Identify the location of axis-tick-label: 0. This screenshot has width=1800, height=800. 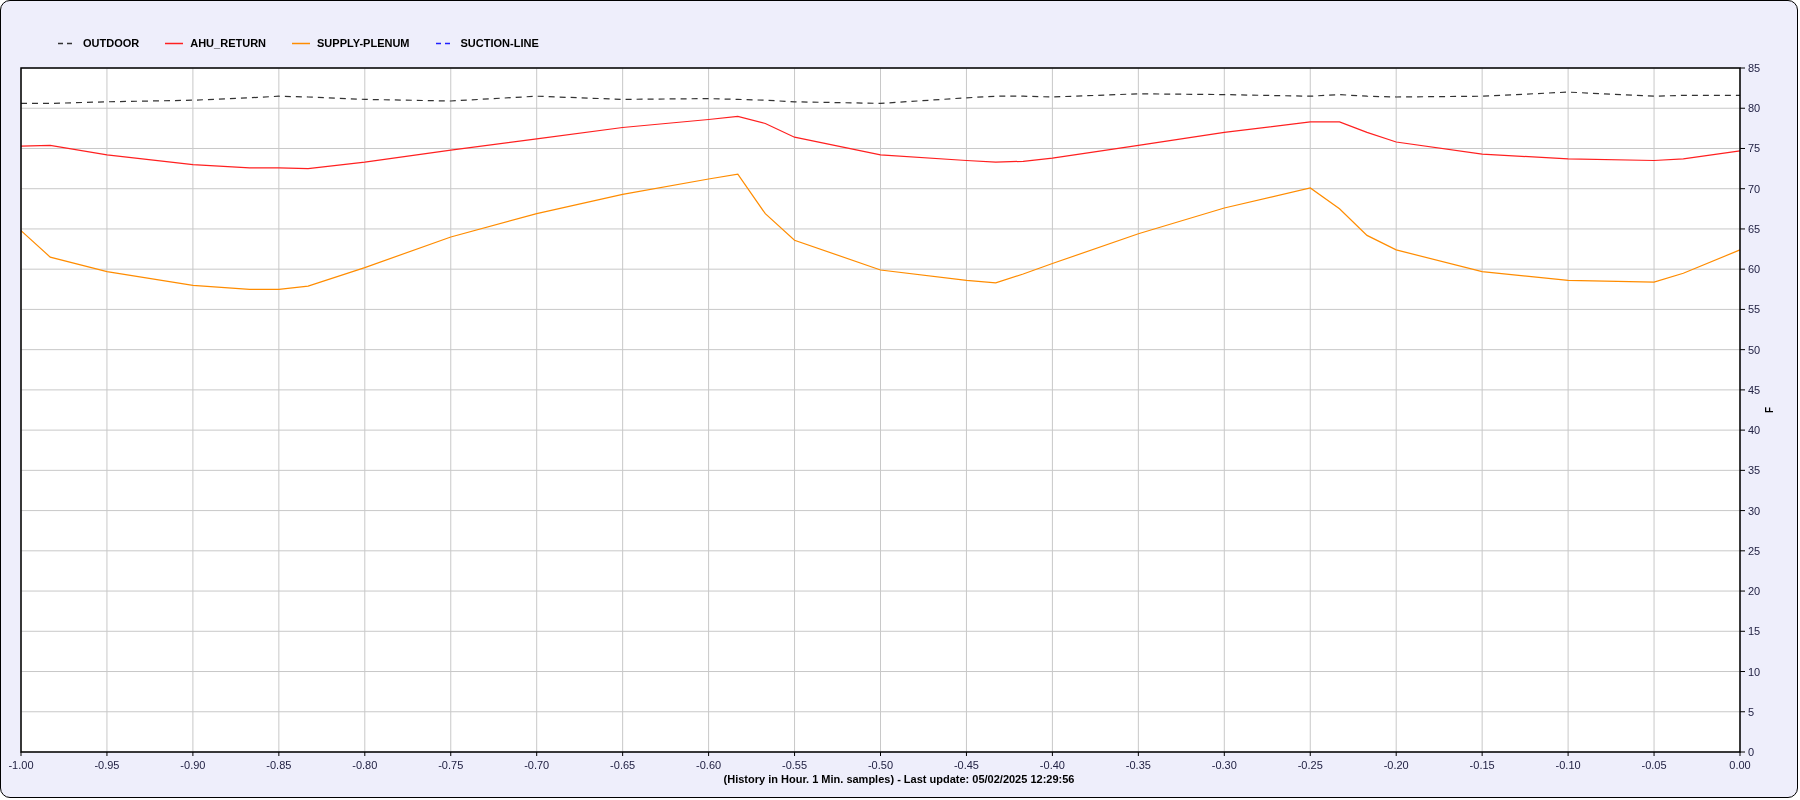
(1751, 752).